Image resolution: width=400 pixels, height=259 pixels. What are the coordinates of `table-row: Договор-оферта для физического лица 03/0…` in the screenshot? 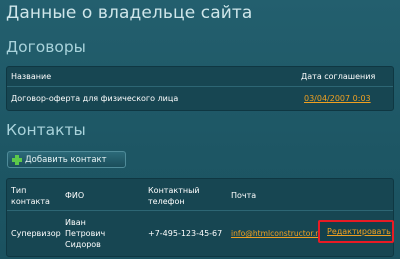 It's located at (200, 99).